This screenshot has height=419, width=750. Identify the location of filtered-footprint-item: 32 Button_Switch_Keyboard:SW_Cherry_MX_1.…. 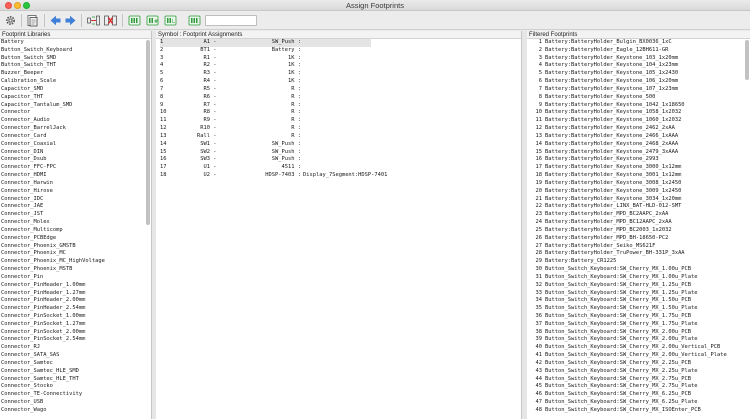
(640, 286).